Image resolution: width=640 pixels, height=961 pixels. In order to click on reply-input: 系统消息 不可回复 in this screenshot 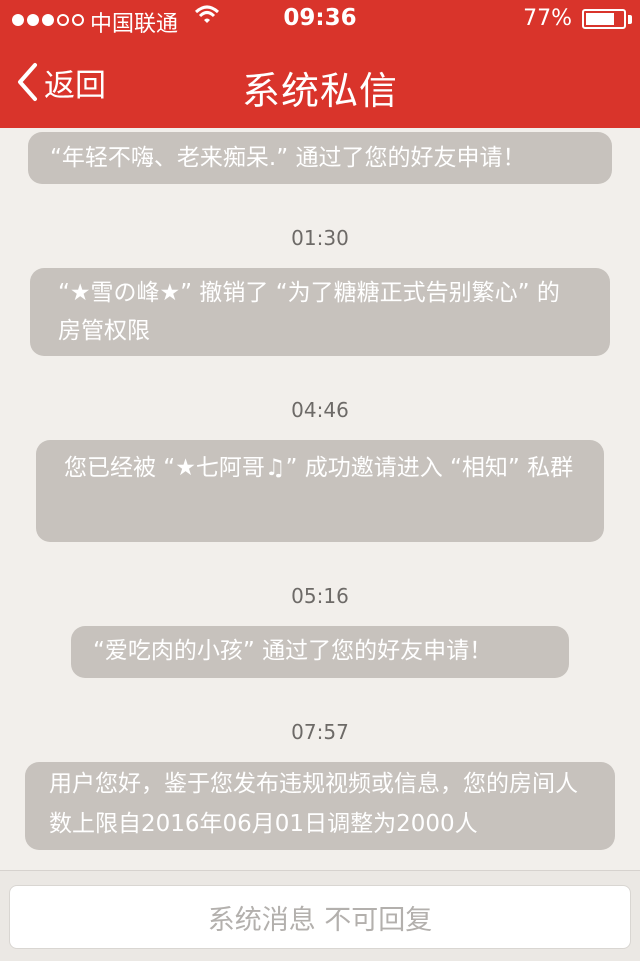, I will do `click(320, 917)`.